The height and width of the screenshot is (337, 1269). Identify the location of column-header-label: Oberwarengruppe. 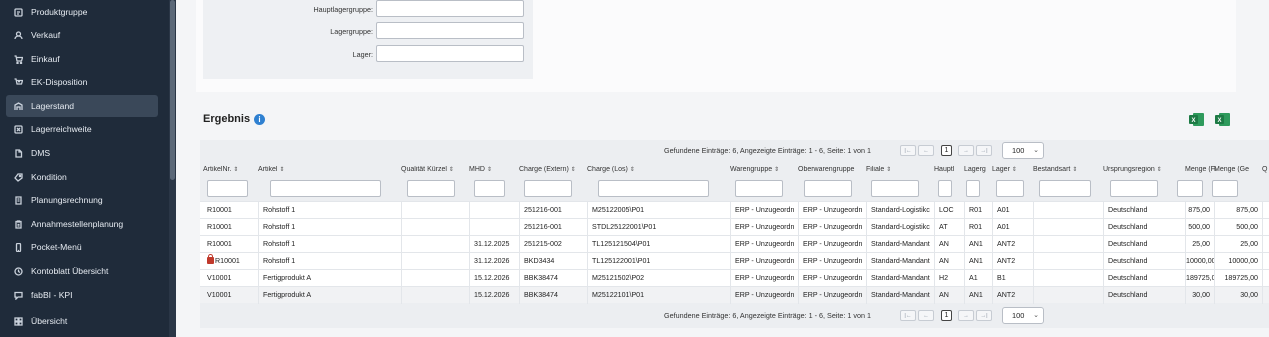
(826, 169).